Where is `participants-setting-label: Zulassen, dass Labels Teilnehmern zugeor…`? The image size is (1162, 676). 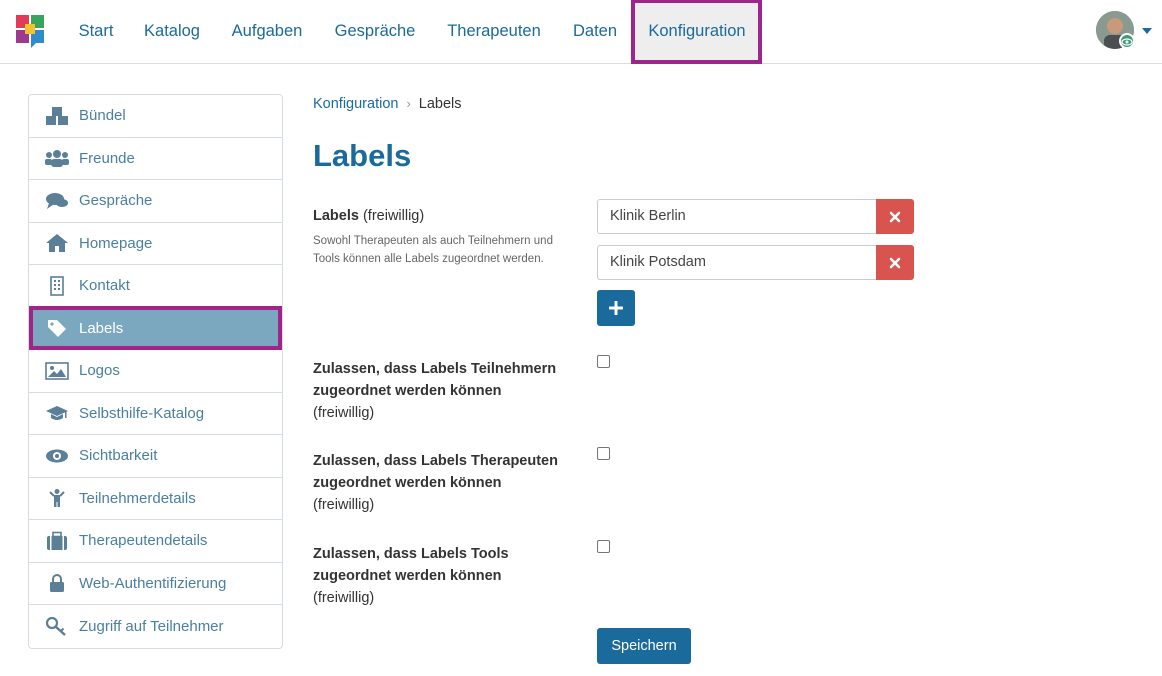 participants-setting-label: Zulassen, dass Labels Teilnehmern zugeor… is located at coordinates (438, 391).